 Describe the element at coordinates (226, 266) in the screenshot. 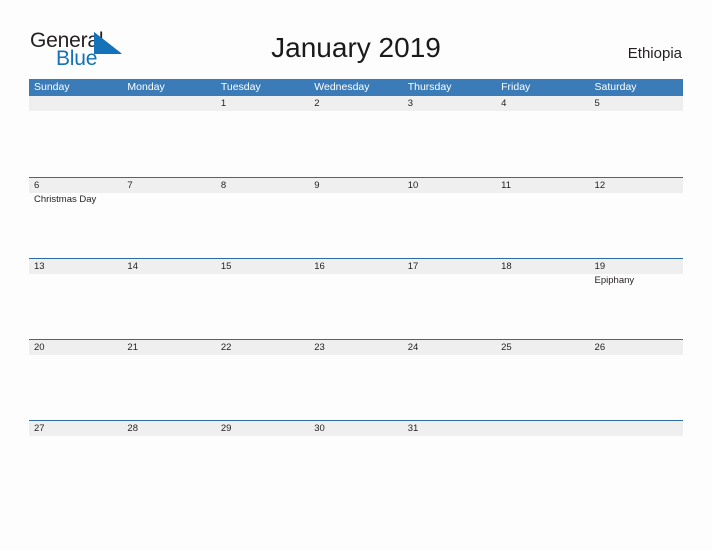

I see `day-number: 15` at that location.